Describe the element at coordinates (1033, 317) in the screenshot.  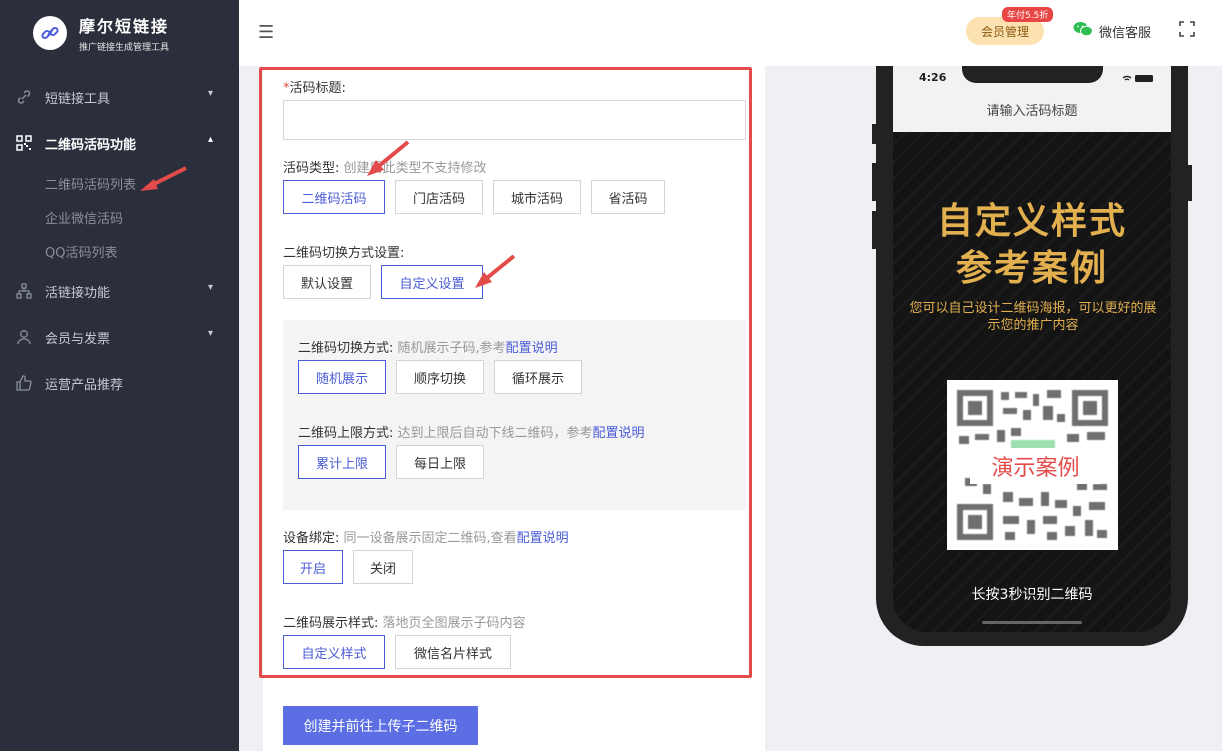
I see `poster-description: 您可以自己设计二维码海报，可以更好的展示您的推广内容` at that location.